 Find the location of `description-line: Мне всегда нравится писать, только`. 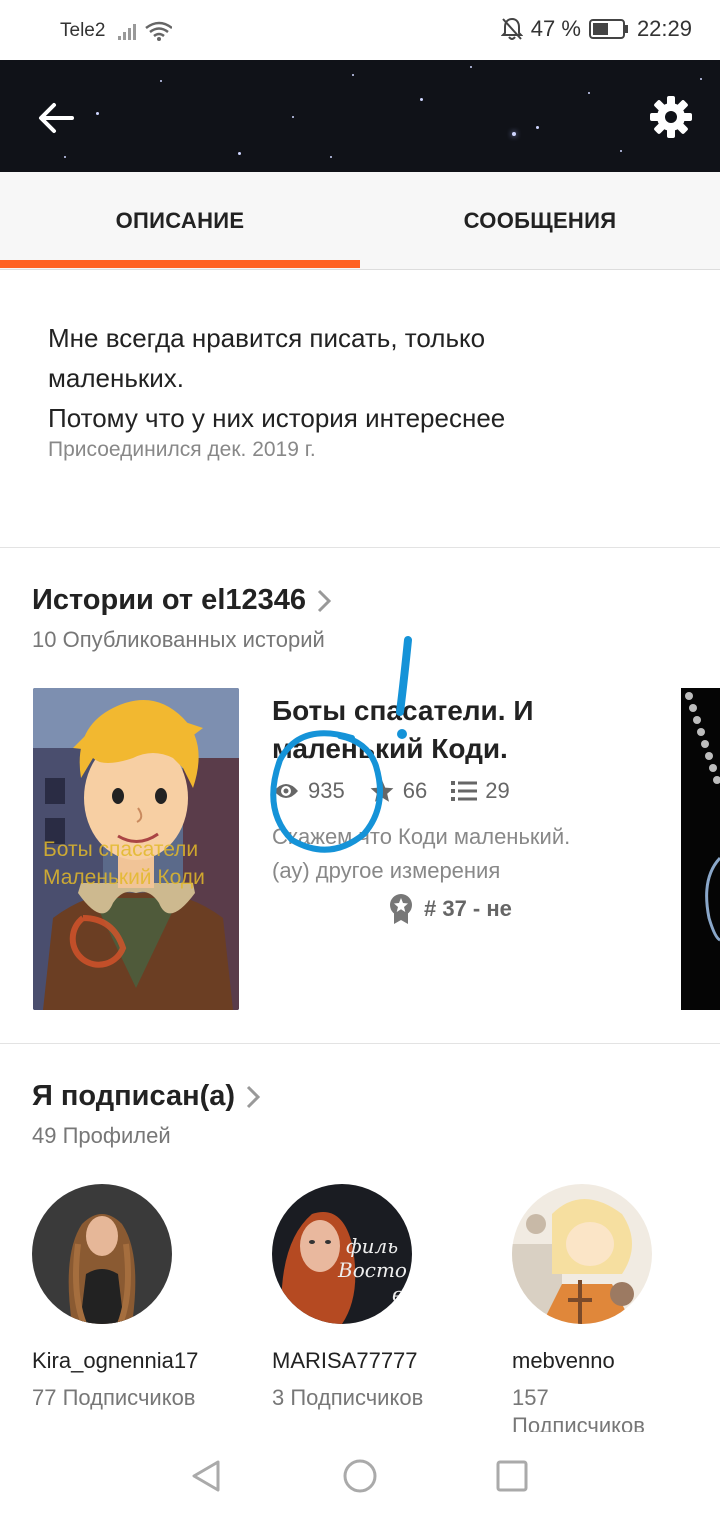

description-line: Мне всегда нравится писать, только is located at coordinates (267, 338).